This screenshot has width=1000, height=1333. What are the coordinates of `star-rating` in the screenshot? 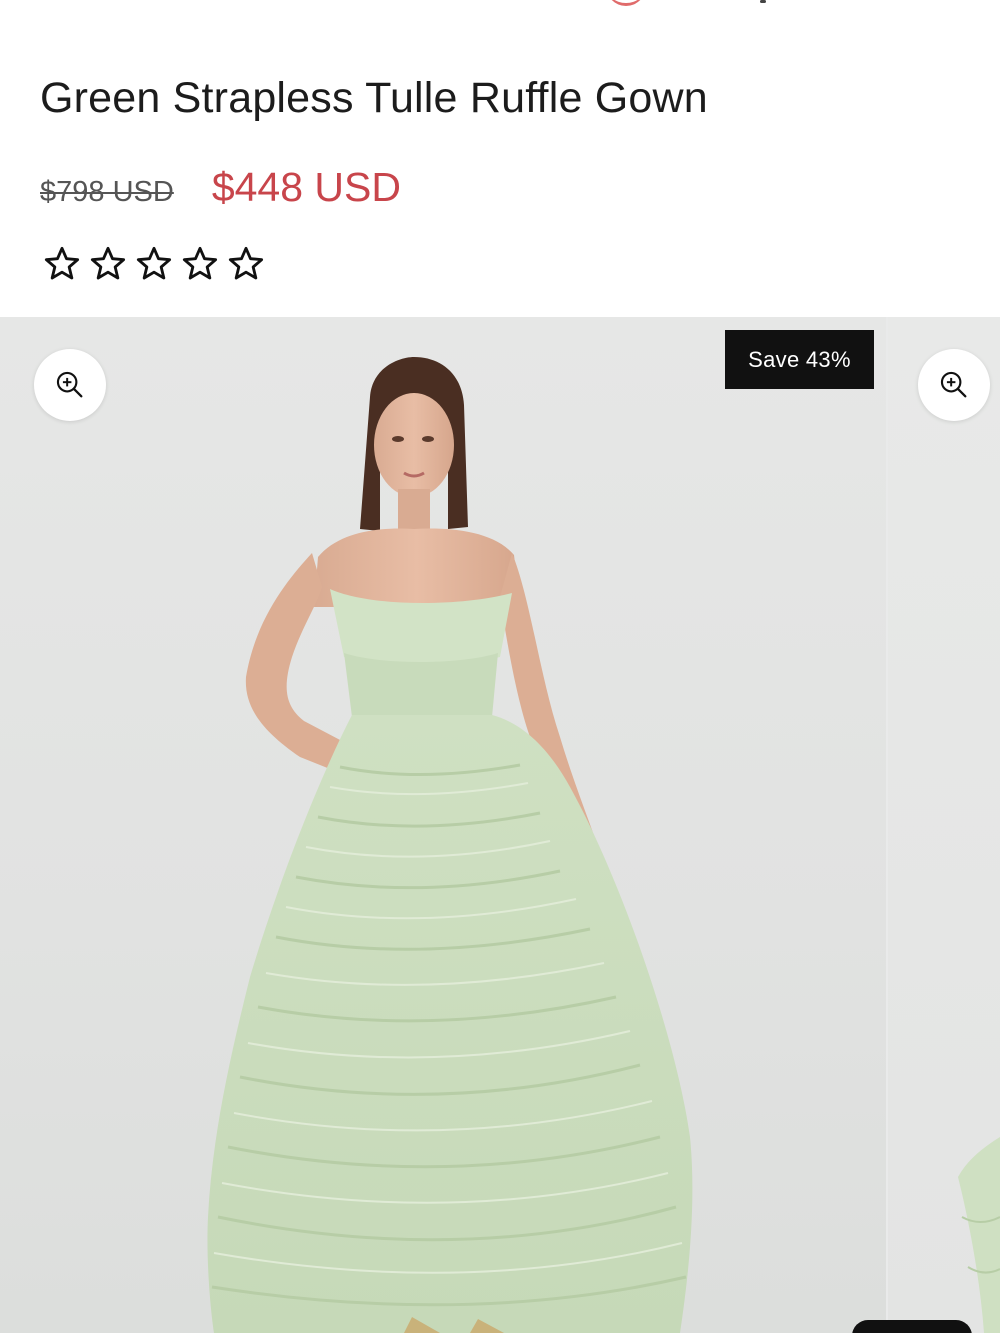 It's located at (154, 264).